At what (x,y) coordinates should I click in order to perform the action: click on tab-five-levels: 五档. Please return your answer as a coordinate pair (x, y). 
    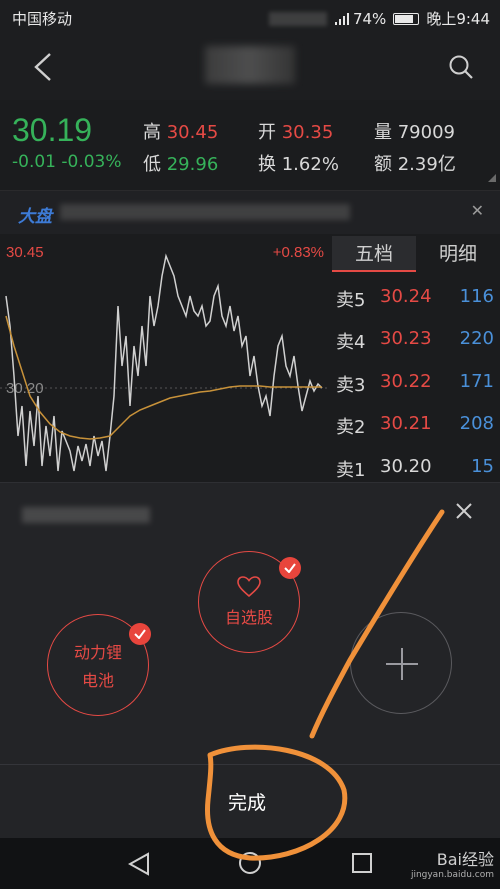
    Looking at the image, I should click on (374, 254).